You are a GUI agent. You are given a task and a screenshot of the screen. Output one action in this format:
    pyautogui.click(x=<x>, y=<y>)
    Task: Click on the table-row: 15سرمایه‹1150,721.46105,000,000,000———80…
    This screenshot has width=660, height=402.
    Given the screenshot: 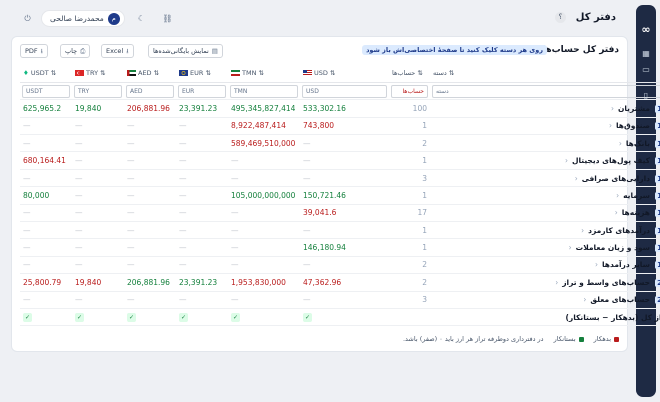 What is the action you would take?
    pyautogui.click(x=340, y=195)
    